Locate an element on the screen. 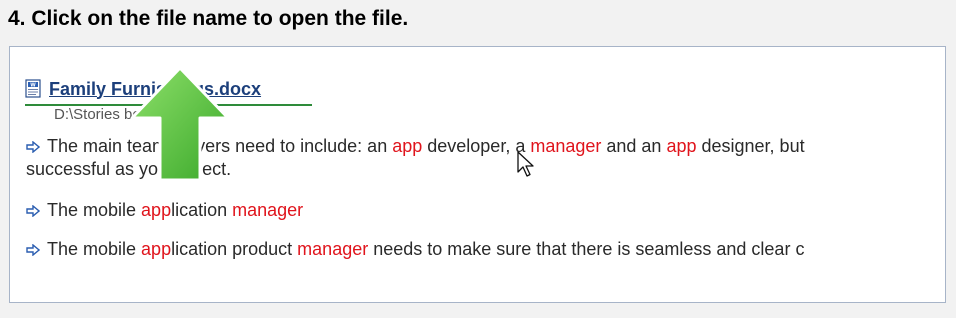 The image size is (956, 318). word-document-icon: W is located at coordinates (33, 88).